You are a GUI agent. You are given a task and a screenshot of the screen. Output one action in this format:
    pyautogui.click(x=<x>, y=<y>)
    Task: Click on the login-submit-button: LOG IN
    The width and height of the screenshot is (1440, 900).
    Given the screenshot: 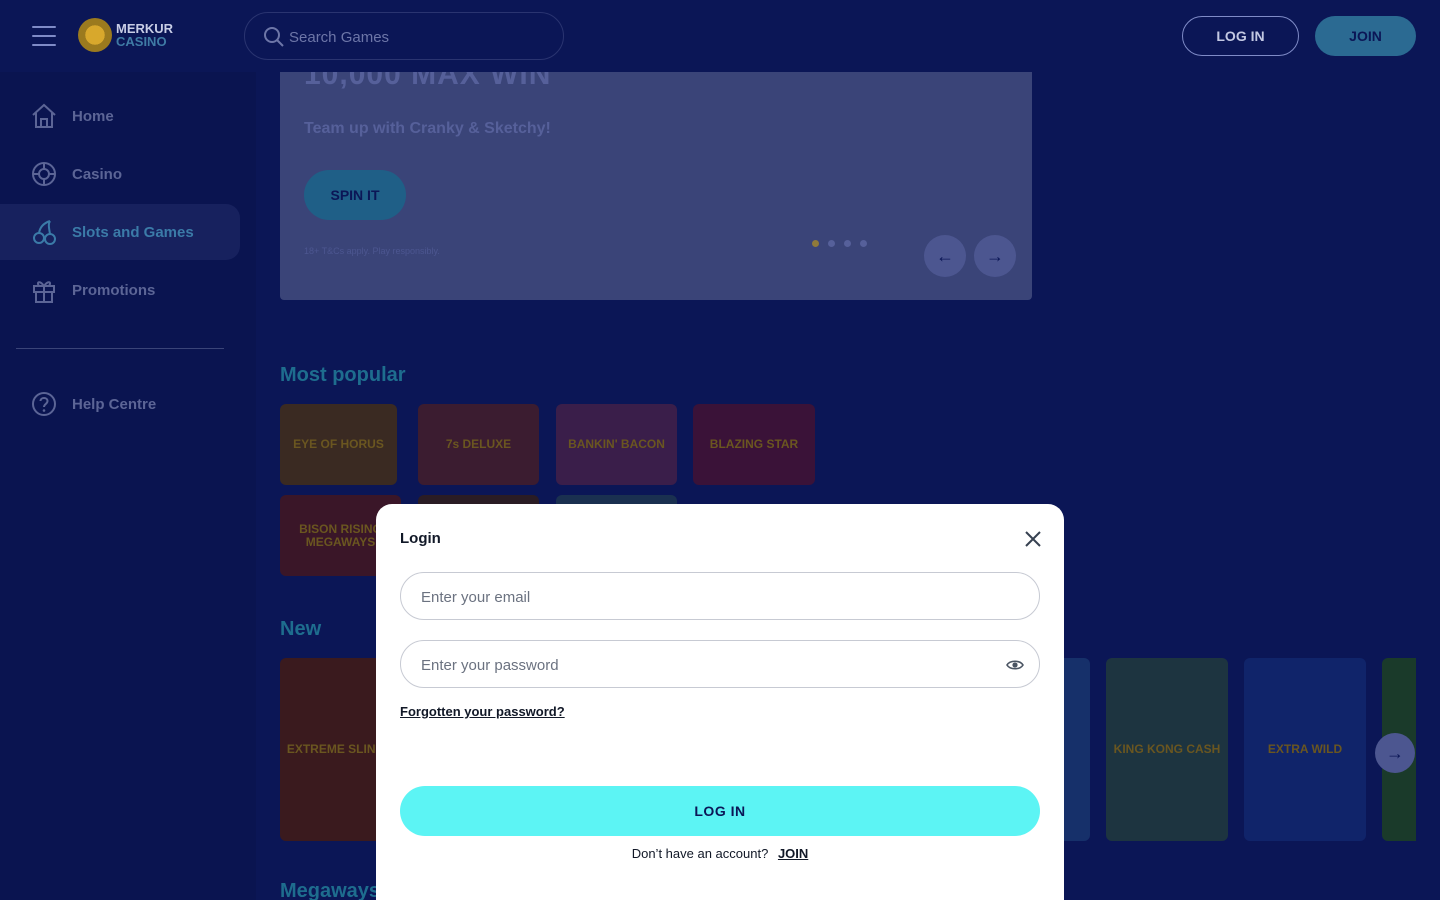 What is the action you would take?
    pyautogui.click(x=720, y=811)
    